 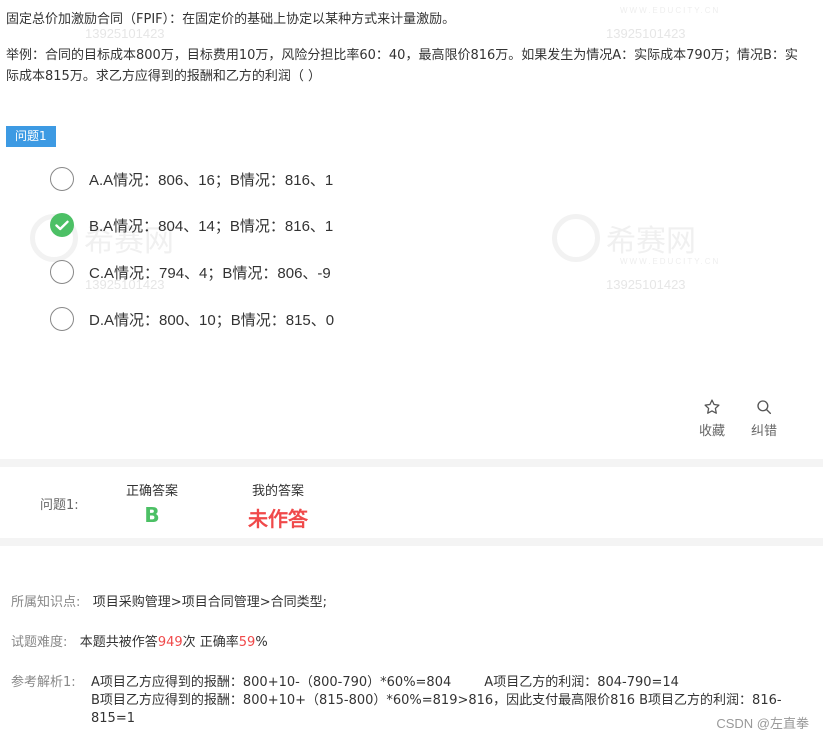 What do you see at coordinates (211, 226) in the screenshot?
I see `option-label: B.A情况：804、14；B情况：816、1` at bounding box center [211, 226].